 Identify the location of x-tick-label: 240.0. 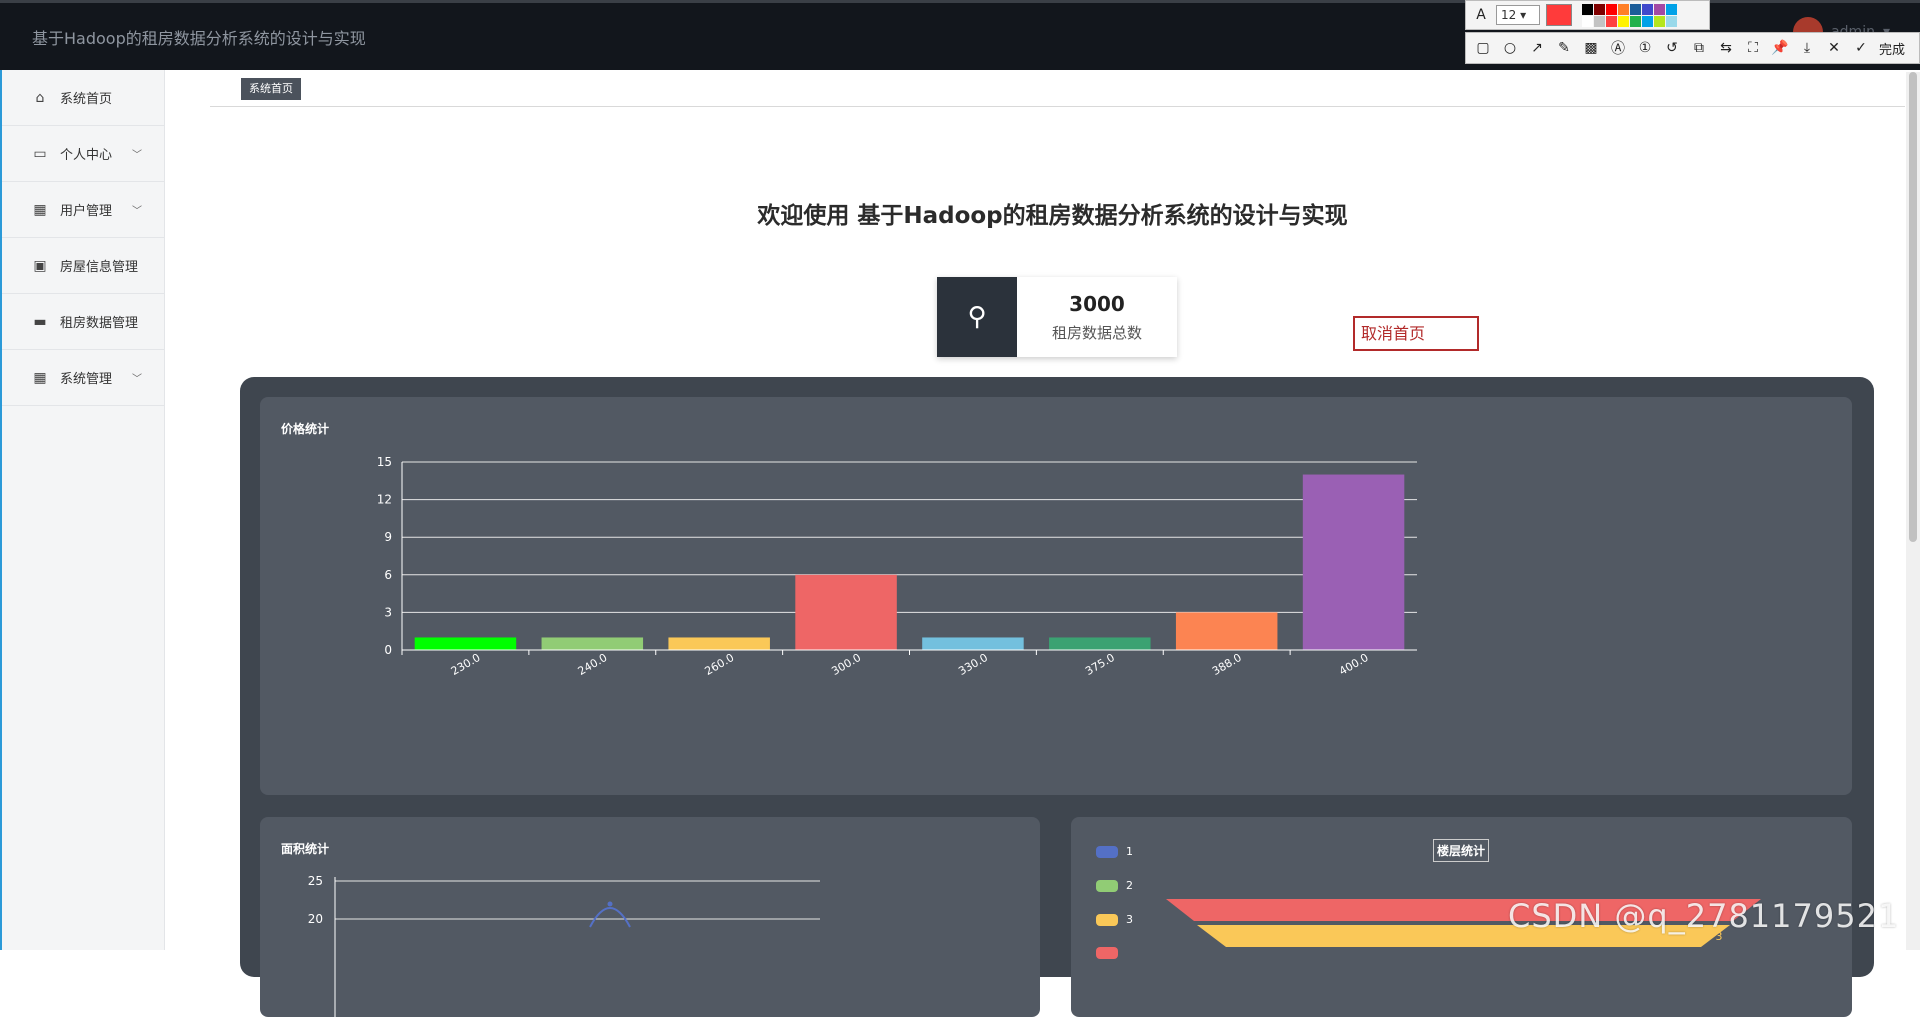
(593, 664).